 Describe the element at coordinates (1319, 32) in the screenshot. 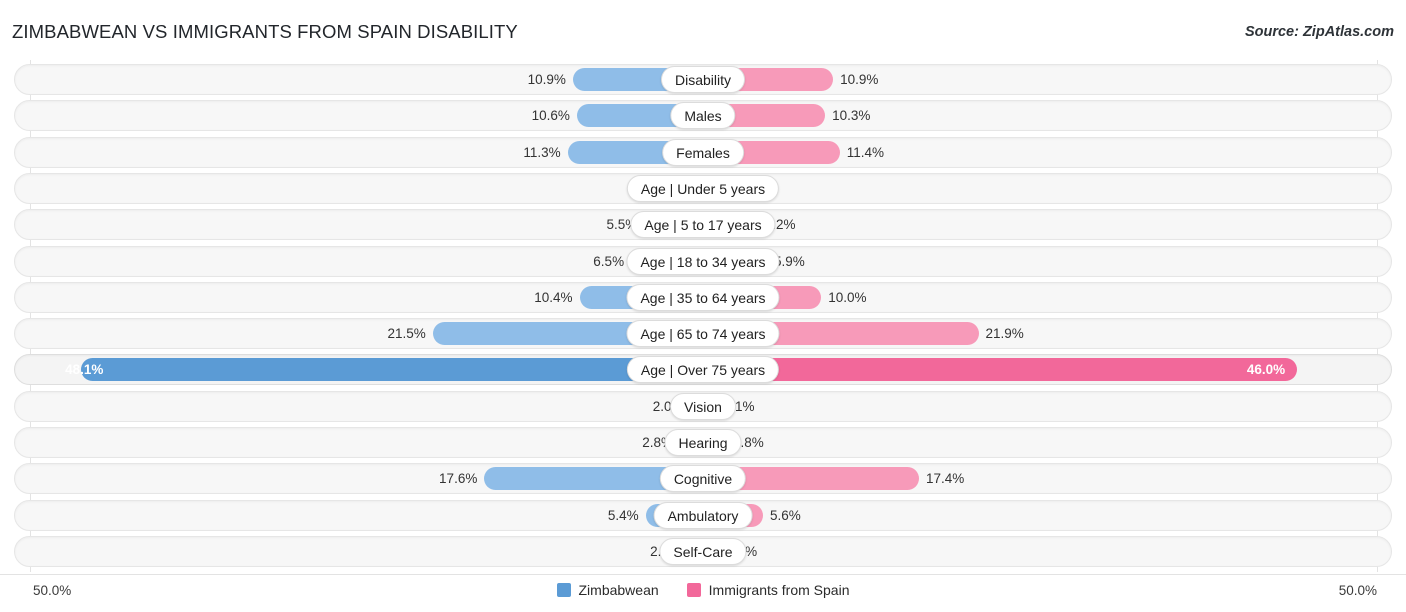

I see `source-attribution: Source: ZipAtlas.com` at that location.